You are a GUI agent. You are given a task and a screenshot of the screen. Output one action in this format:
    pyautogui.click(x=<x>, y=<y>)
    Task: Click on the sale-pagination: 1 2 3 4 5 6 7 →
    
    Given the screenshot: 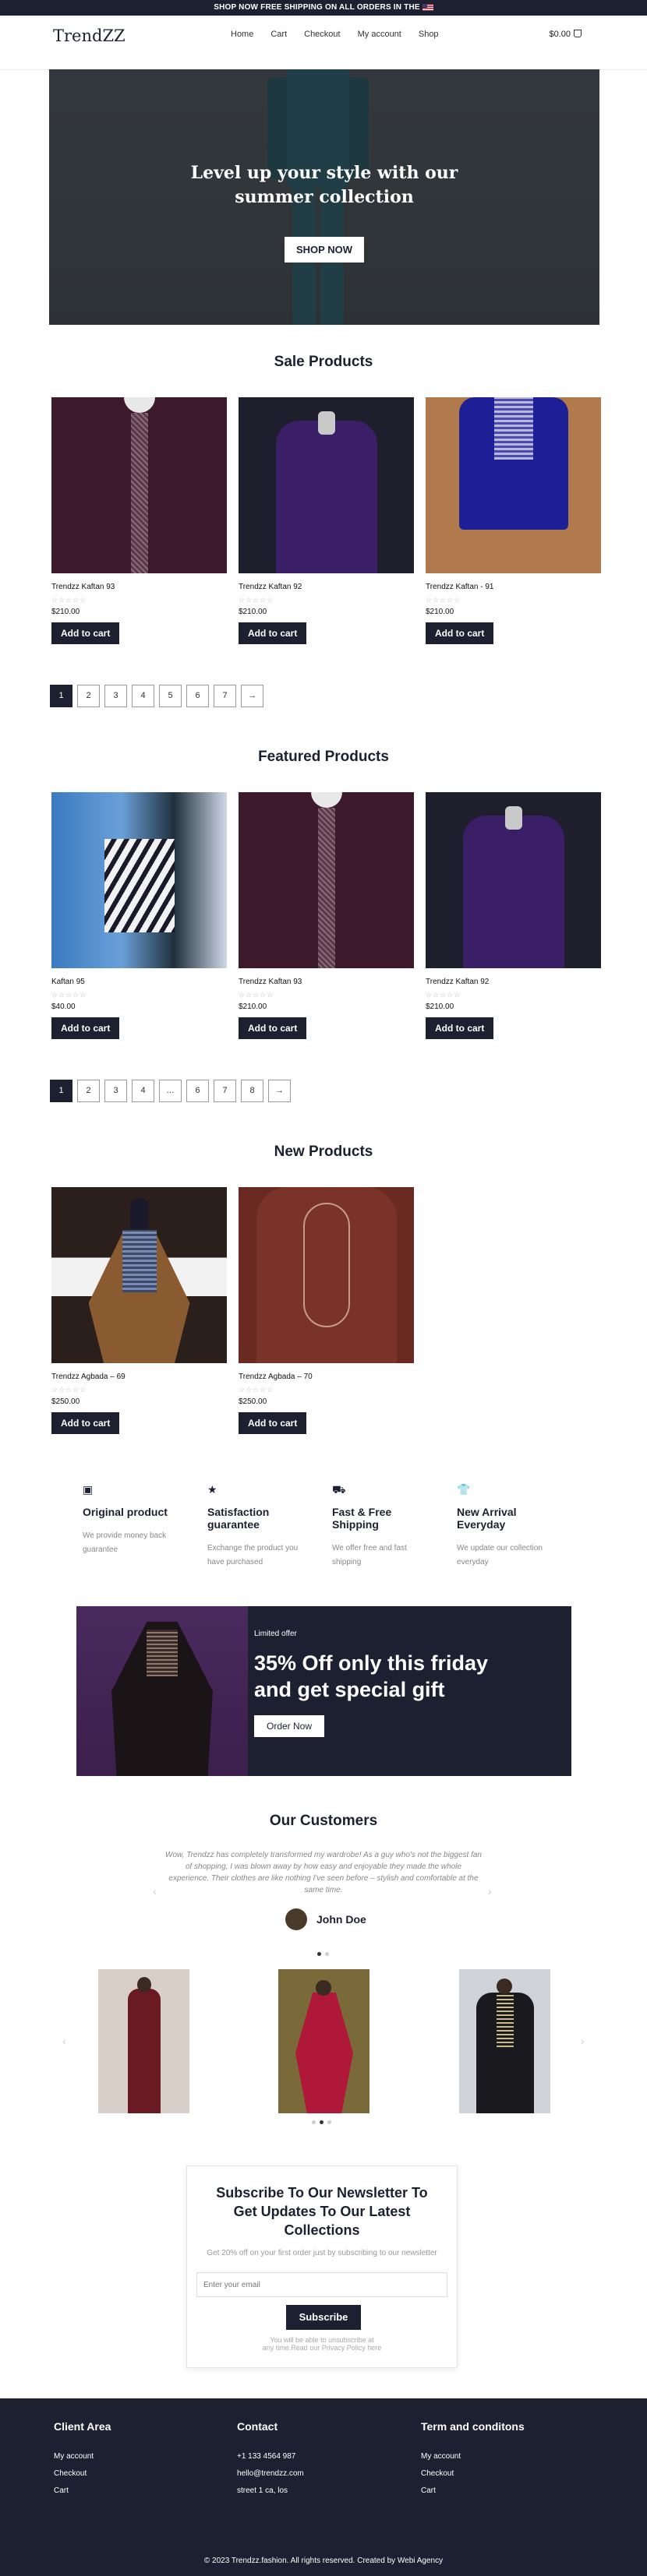 What is the action you would take?
    pyautogui.click(x=156, y=696)
    